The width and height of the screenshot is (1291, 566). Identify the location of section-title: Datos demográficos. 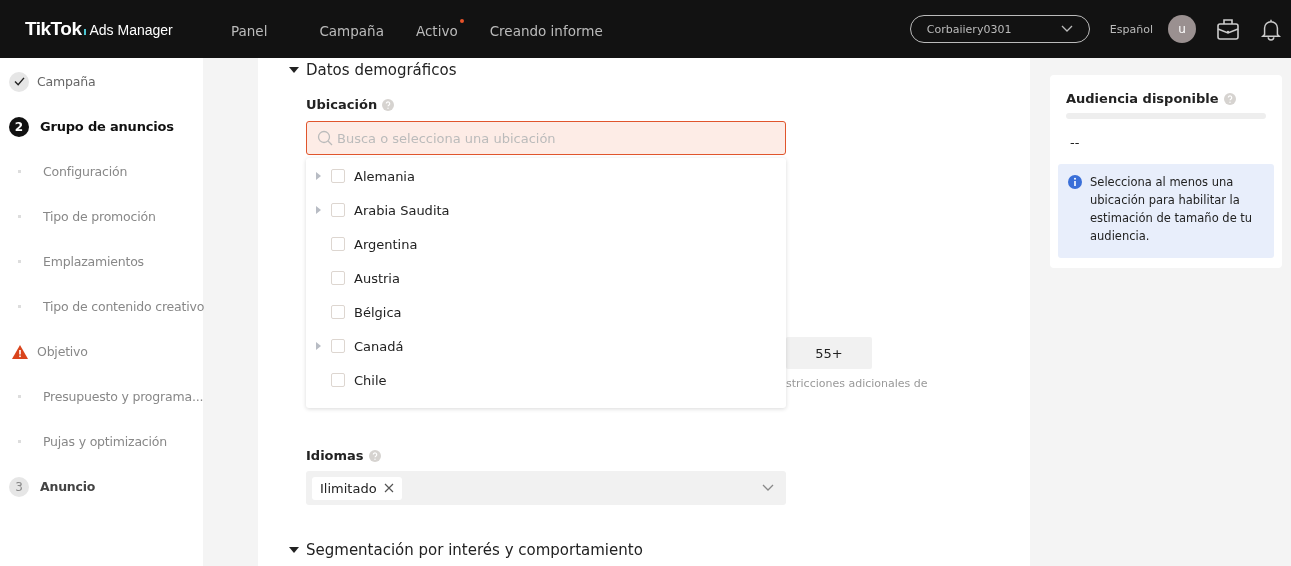
(381, 70).